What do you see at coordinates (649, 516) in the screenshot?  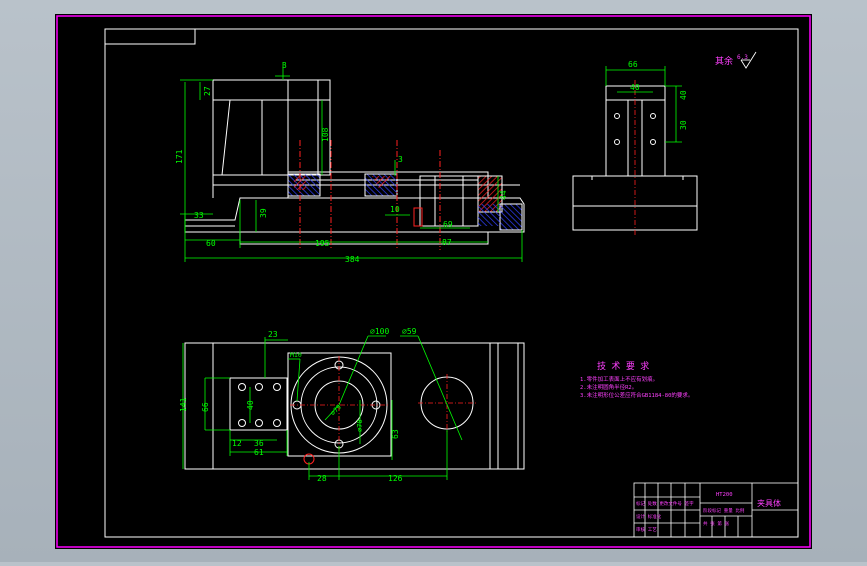 I see `title-block-row2: 设计 标准化` at bounding box center [649, 516].